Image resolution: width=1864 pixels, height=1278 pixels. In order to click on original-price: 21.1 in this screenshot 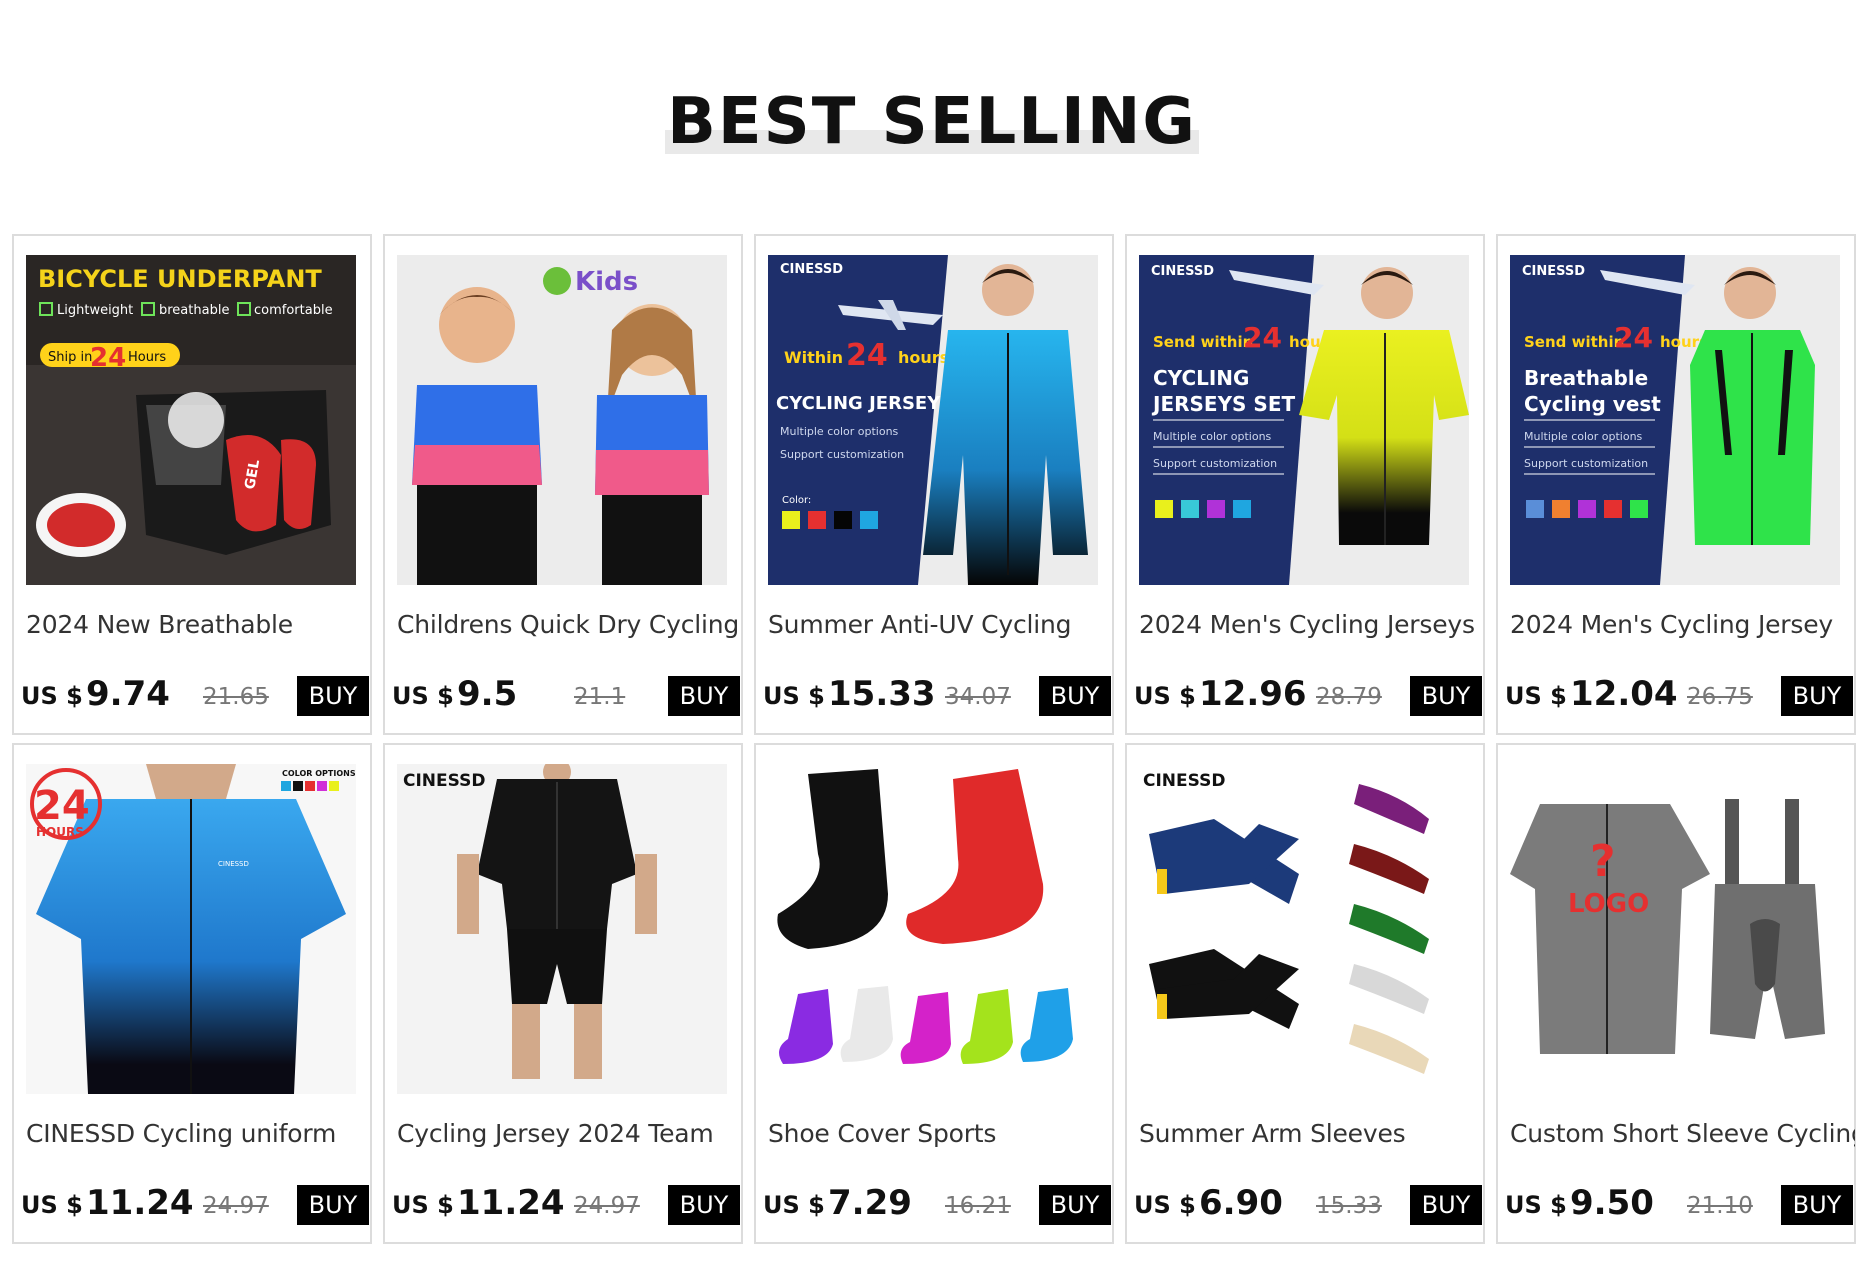, I will do `click(600, 697)`.